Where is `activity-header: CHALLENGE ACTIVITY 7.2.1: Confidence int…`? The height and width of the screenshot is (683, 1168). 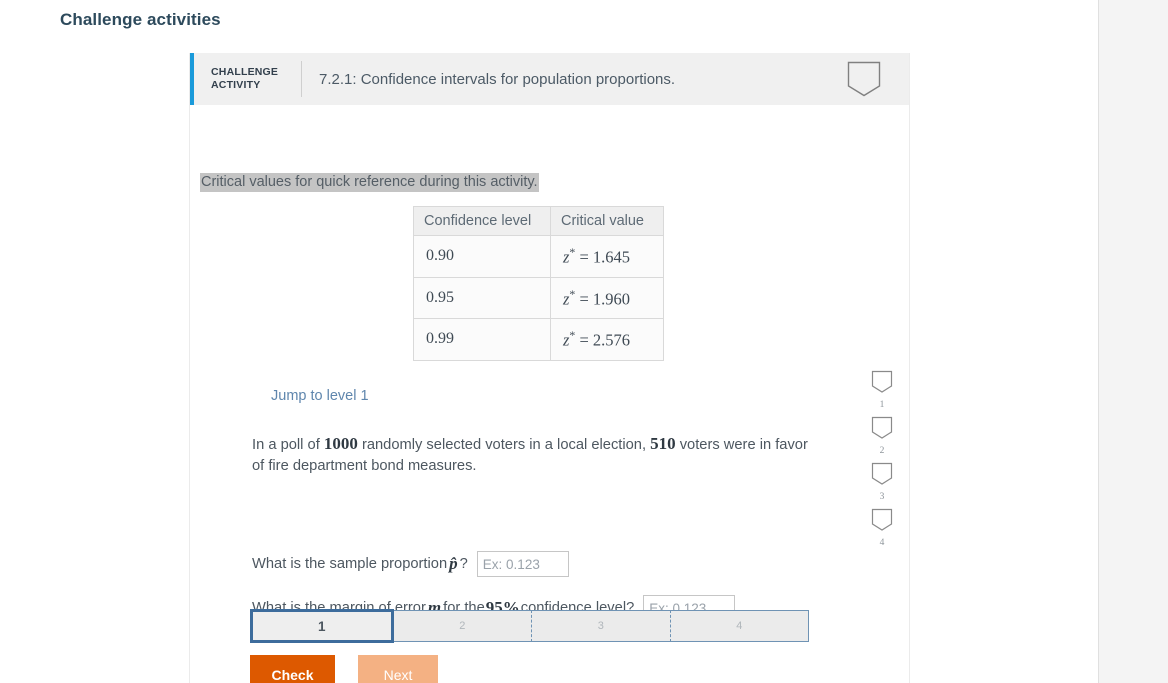
activity-header: CHALLENGE ACTIVITY 7.2.1: Confidence int… is located at coordinates (549, 79).